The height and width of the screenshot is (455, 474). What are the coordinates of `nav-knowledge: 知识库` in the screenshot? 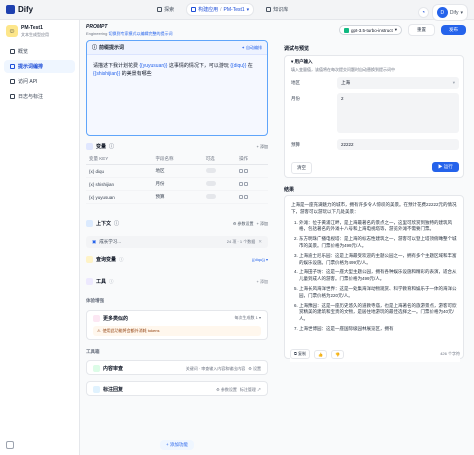 It's located at (277, 9).